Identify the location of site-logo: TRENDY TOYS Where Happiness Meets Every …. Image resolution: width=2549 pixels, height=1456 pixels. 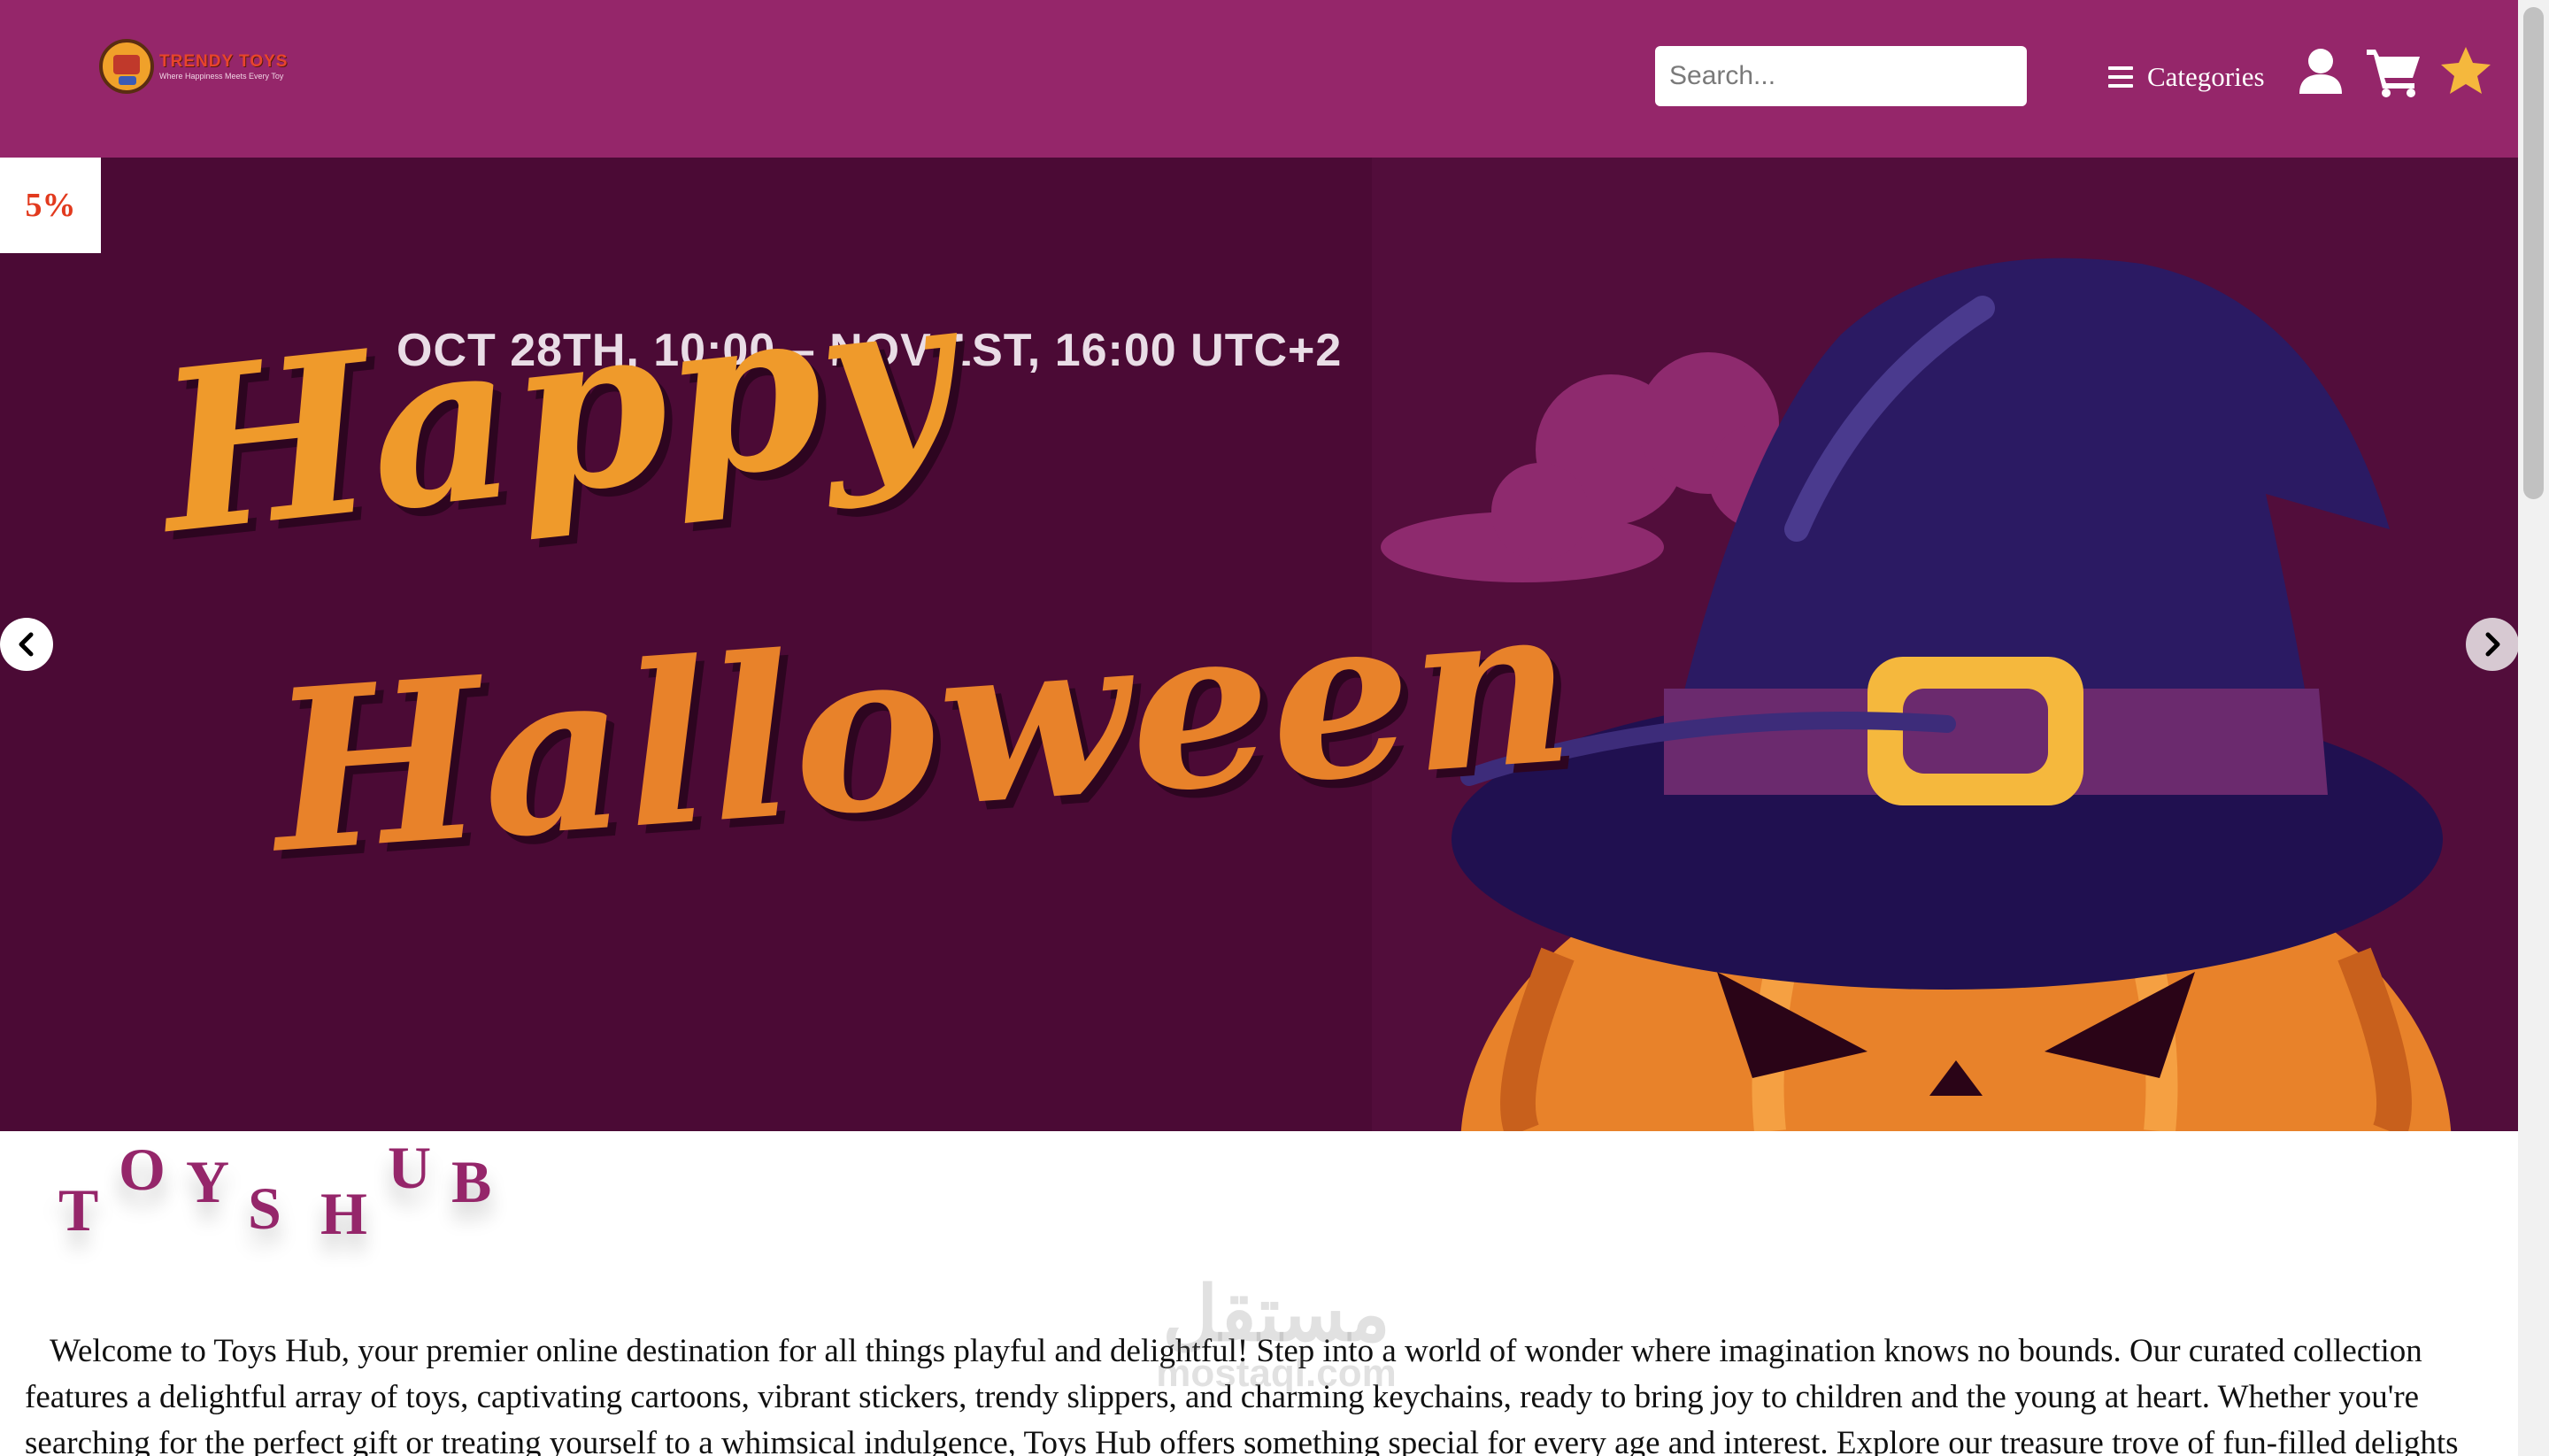
(209, 66).